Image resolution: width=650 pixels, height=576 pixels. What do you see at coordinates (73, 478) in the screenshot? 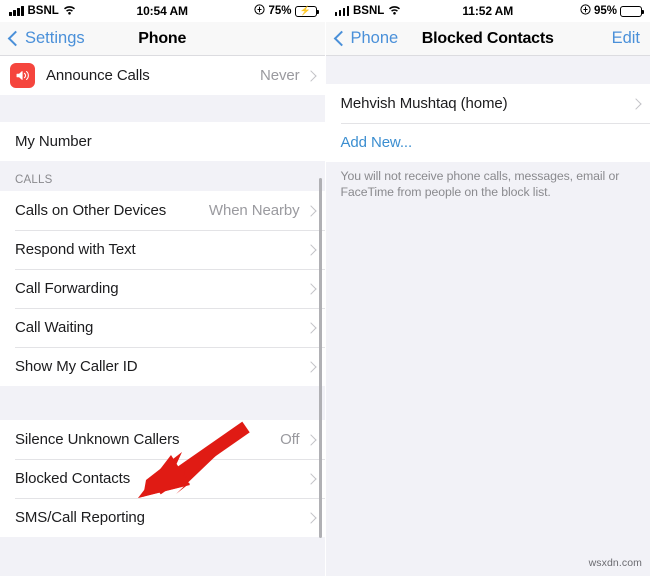
I see `row-label: Blocked Contacts` at bounding box center [73, 478].